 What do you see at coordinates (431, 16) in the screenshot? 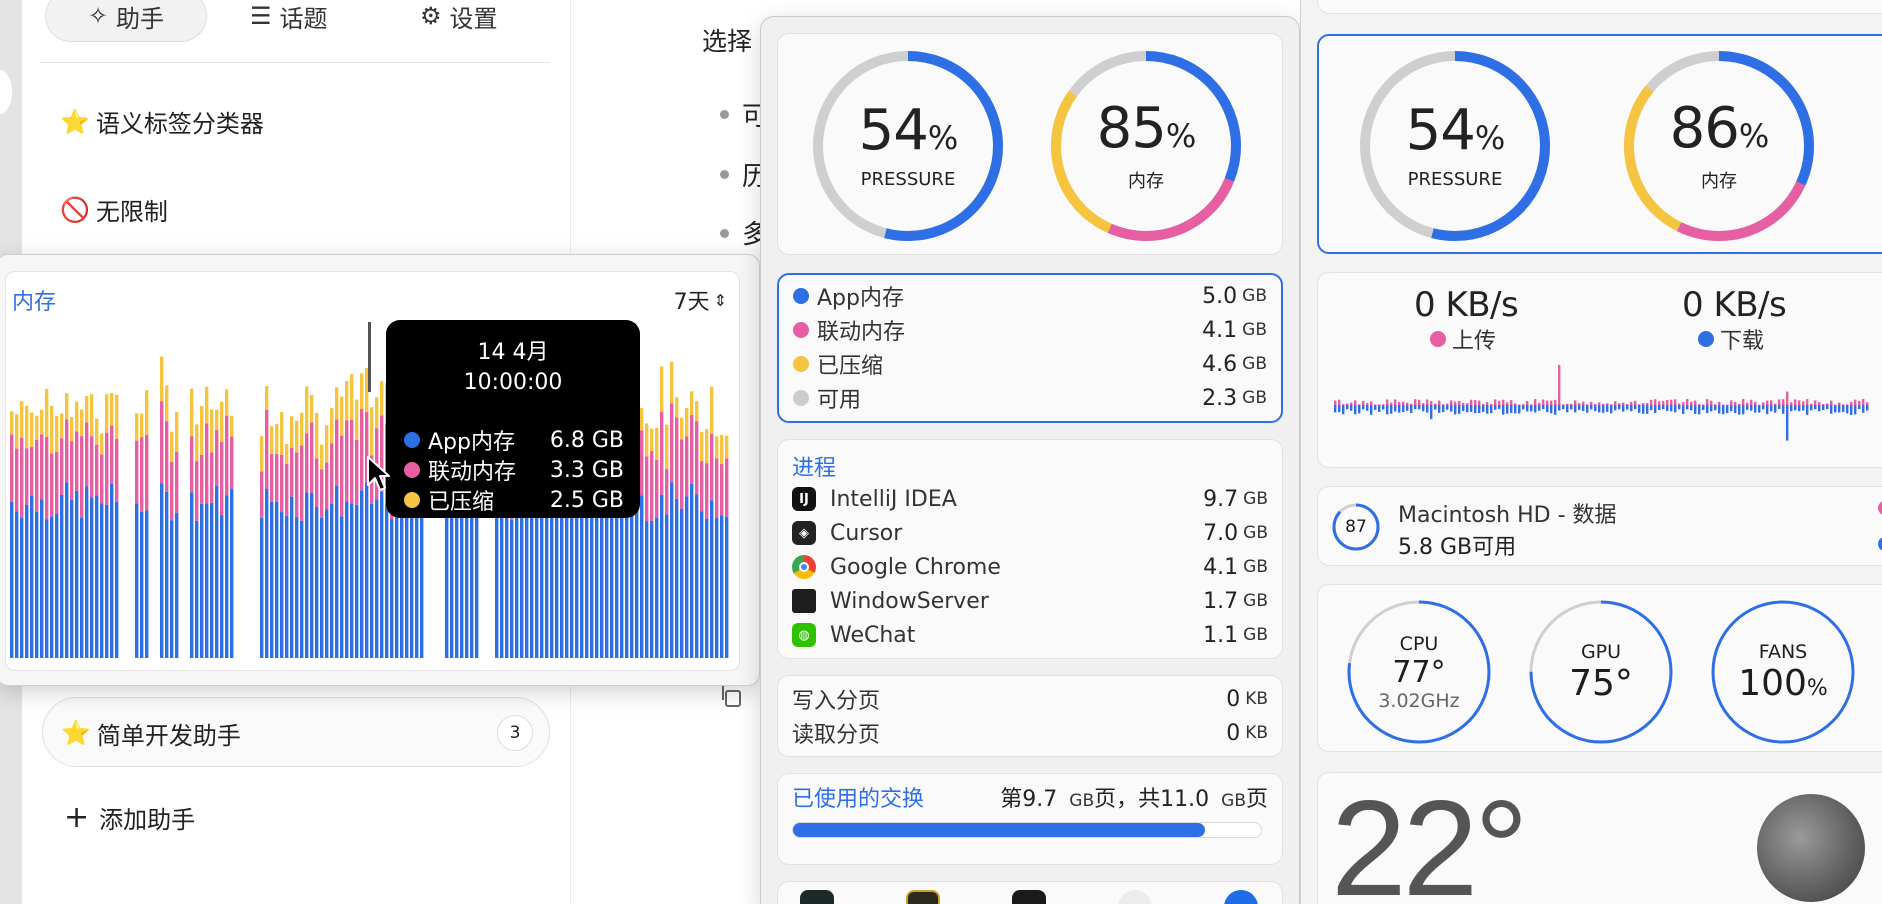
I see `gear-icon: ⚙` at bounding box center [431, 16].